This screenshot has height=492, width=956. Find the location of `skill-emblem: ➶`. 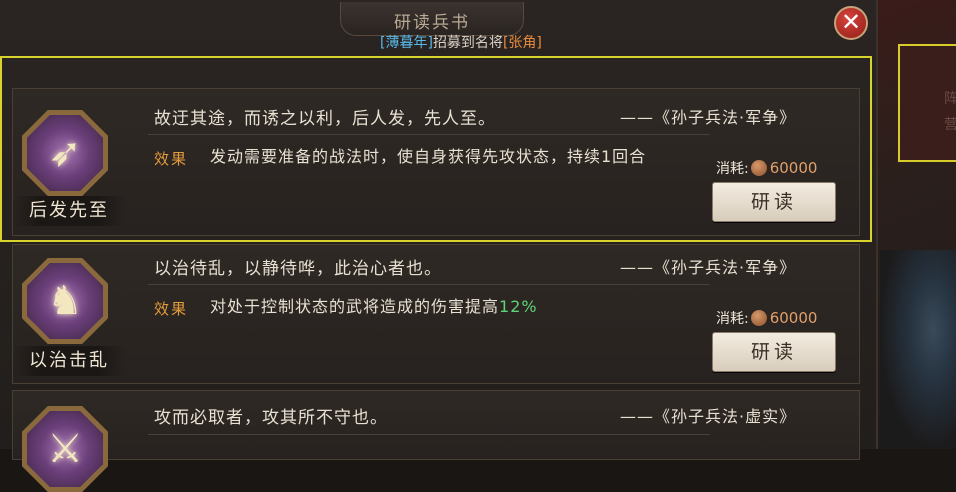

skill-emblem: ➶ is located at coordinates (65, 153).